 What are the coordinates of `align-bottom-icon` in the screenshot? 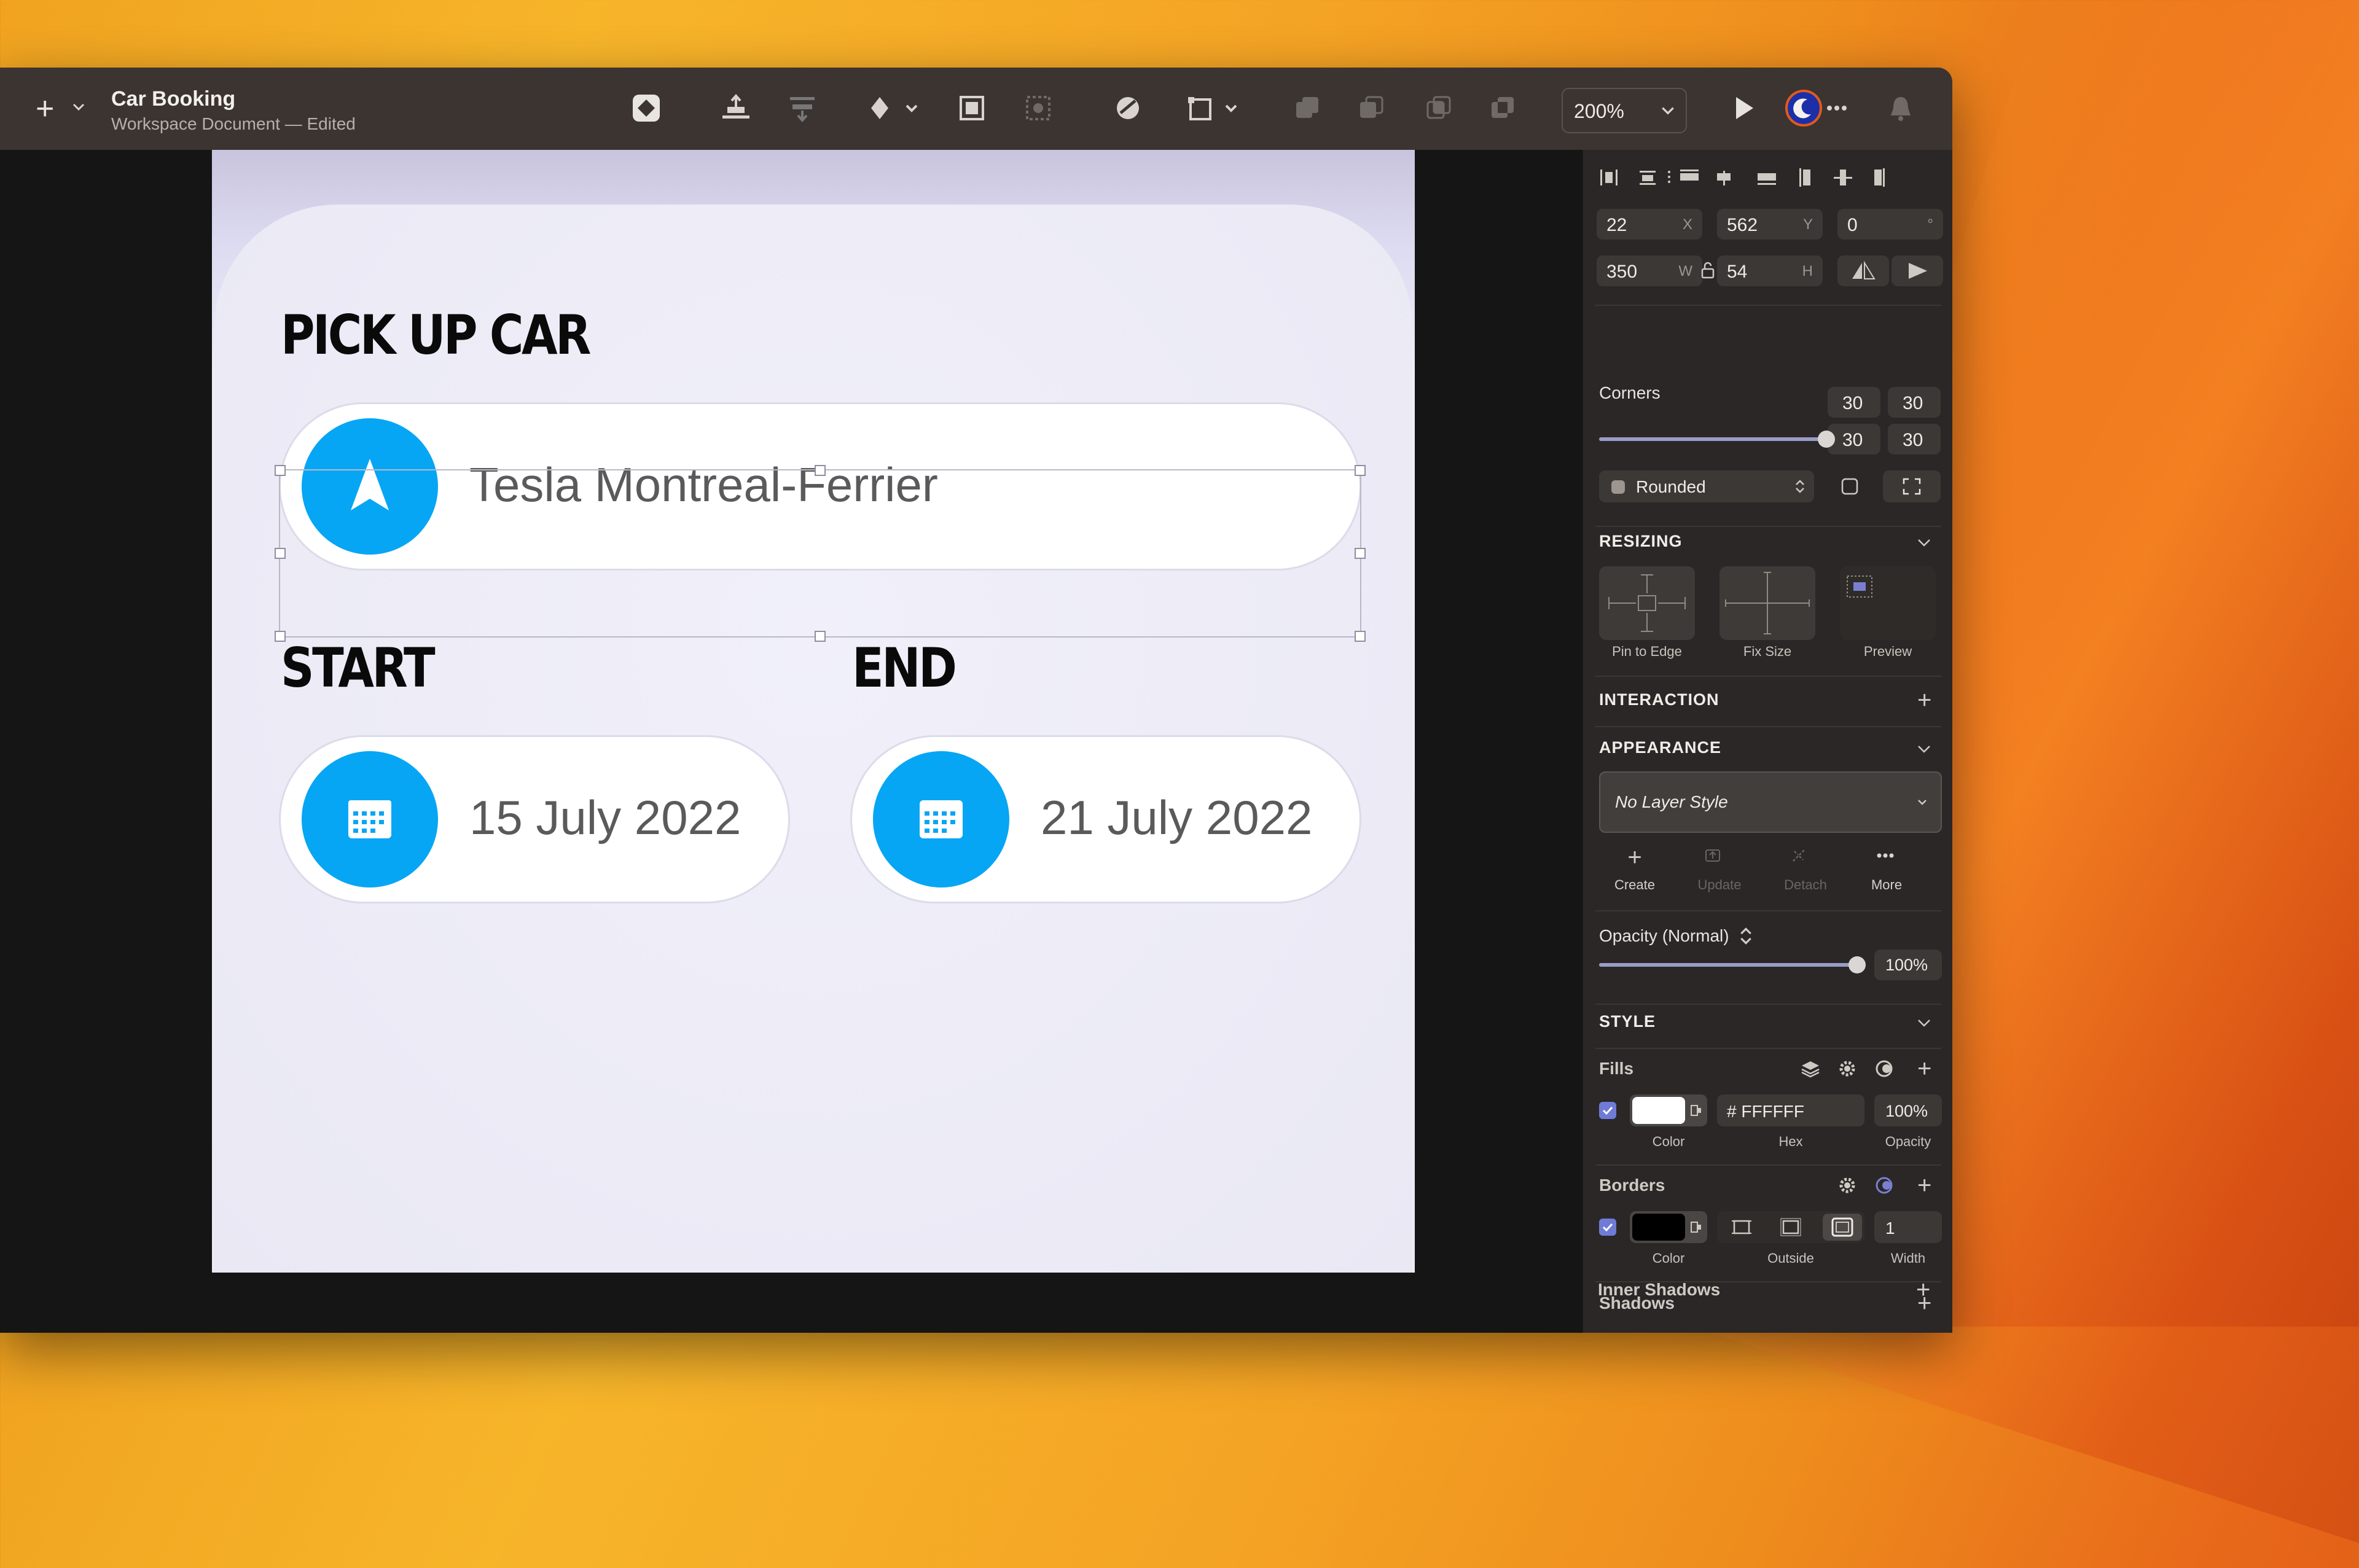 It's located at (736, 108).